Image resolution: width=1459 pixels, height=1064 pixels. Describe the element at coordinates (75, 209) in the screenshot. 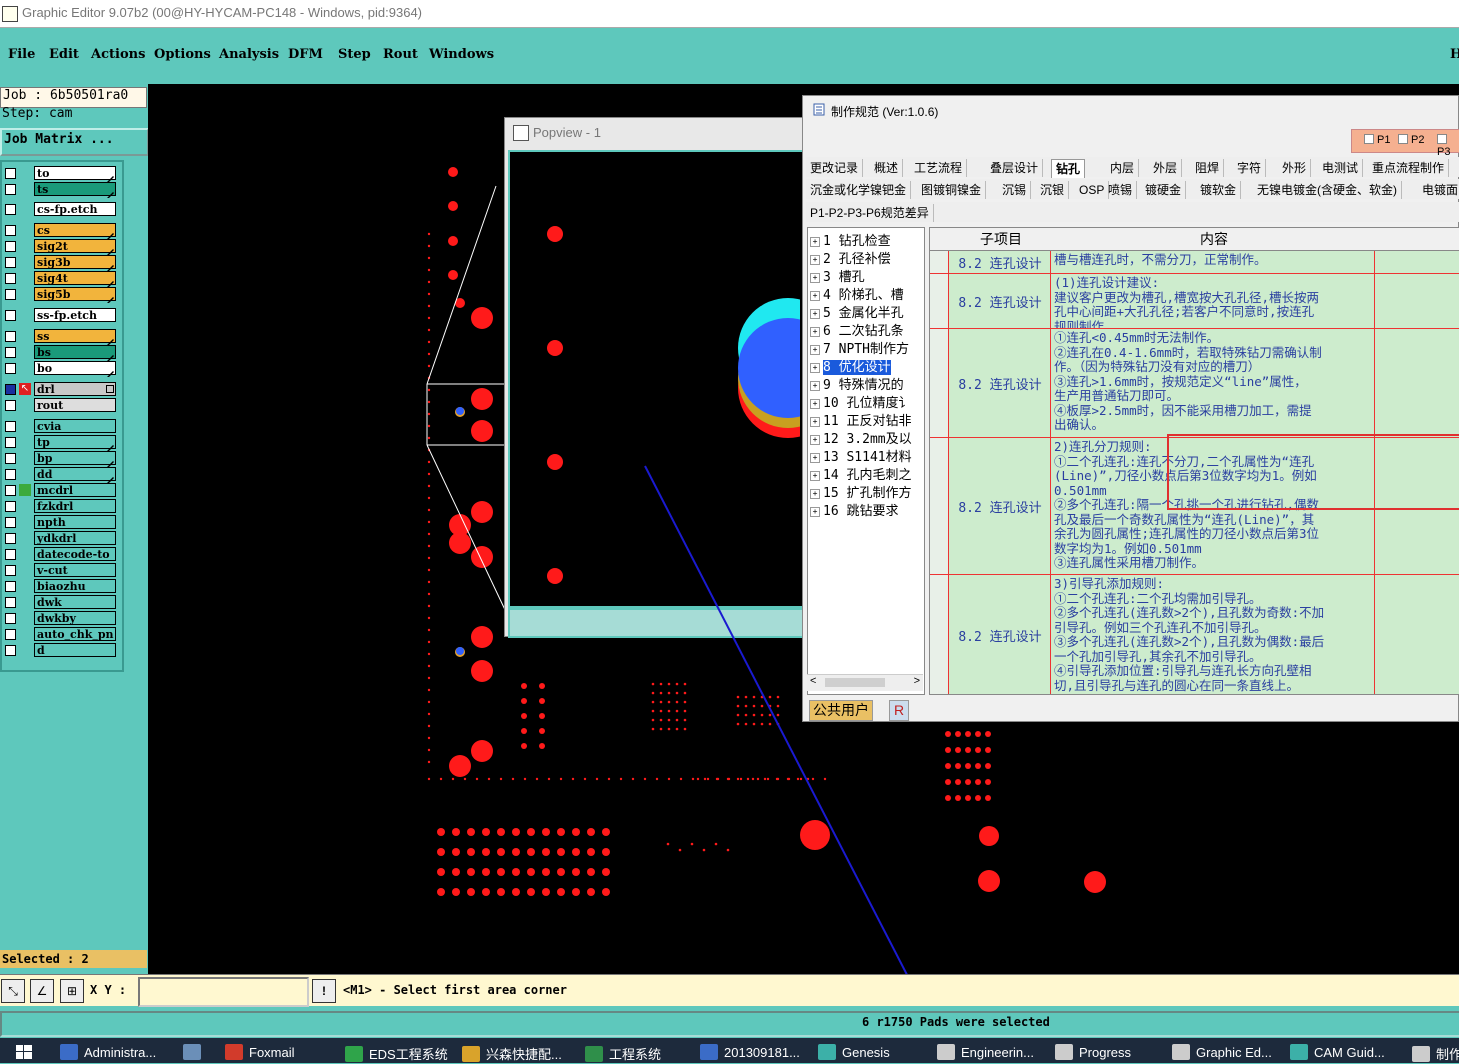

I see `layer-name: cs-fp.etch` at that location.